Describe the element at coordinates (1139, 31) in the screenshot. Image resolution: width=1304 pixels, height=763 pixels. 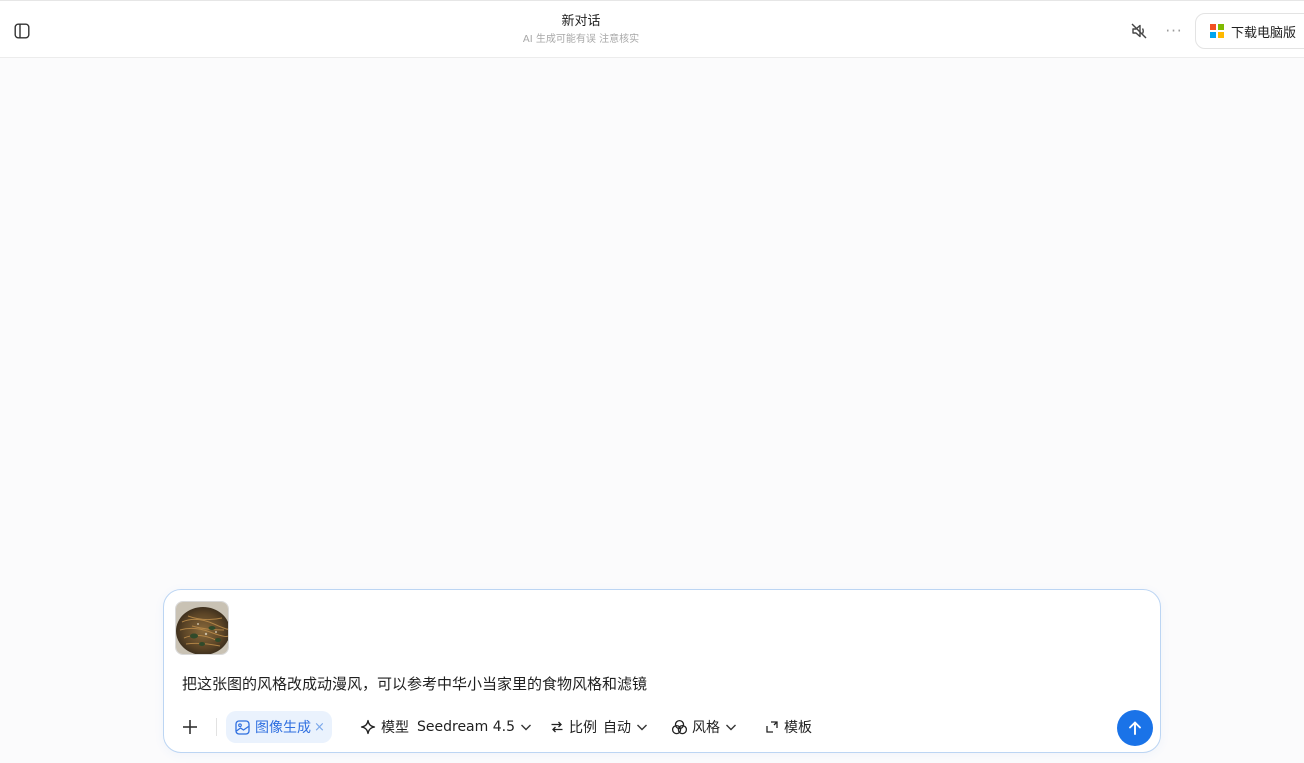
I see `speaker-muted-icon` at that location.